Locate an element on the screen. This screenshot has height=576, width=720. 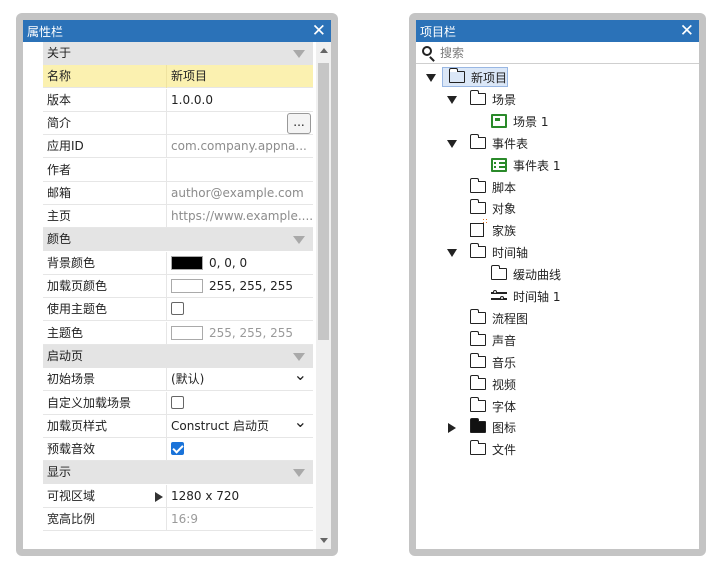
tree-item: 事件表 is located at coordinates (573, 143).